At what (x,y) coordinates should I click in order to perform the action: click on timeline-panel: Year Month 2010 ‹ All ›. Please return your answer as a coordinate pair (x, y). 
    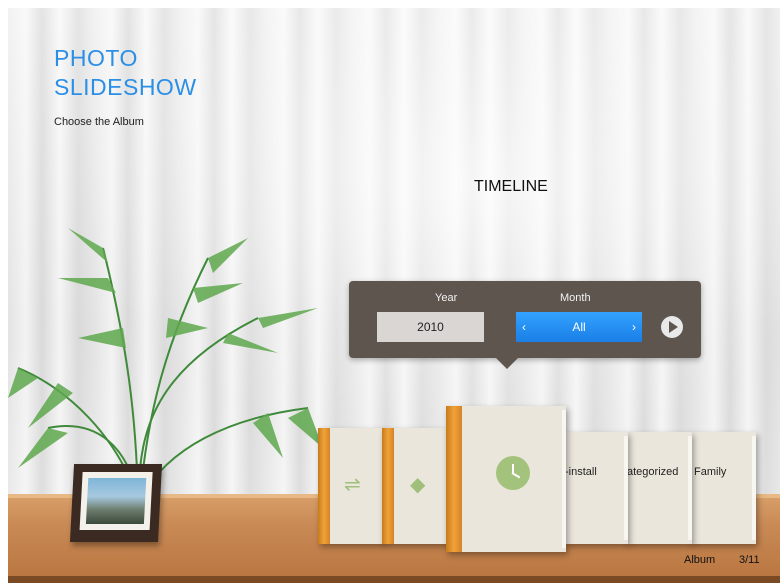
    Looking at the image, I should click on (525, 319).